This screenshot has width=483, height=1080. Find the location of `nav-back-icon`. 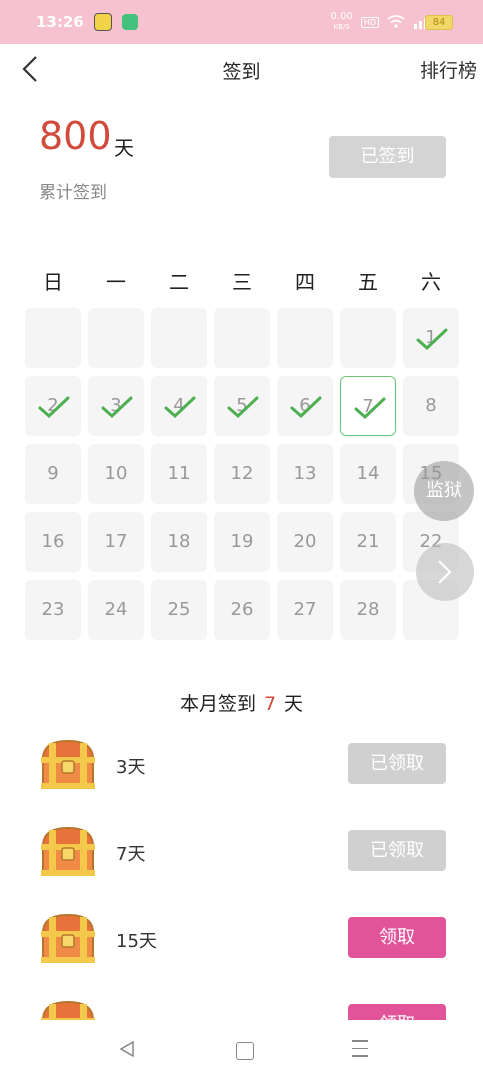

nav-back-icon is located at coordinates (127, 1049).